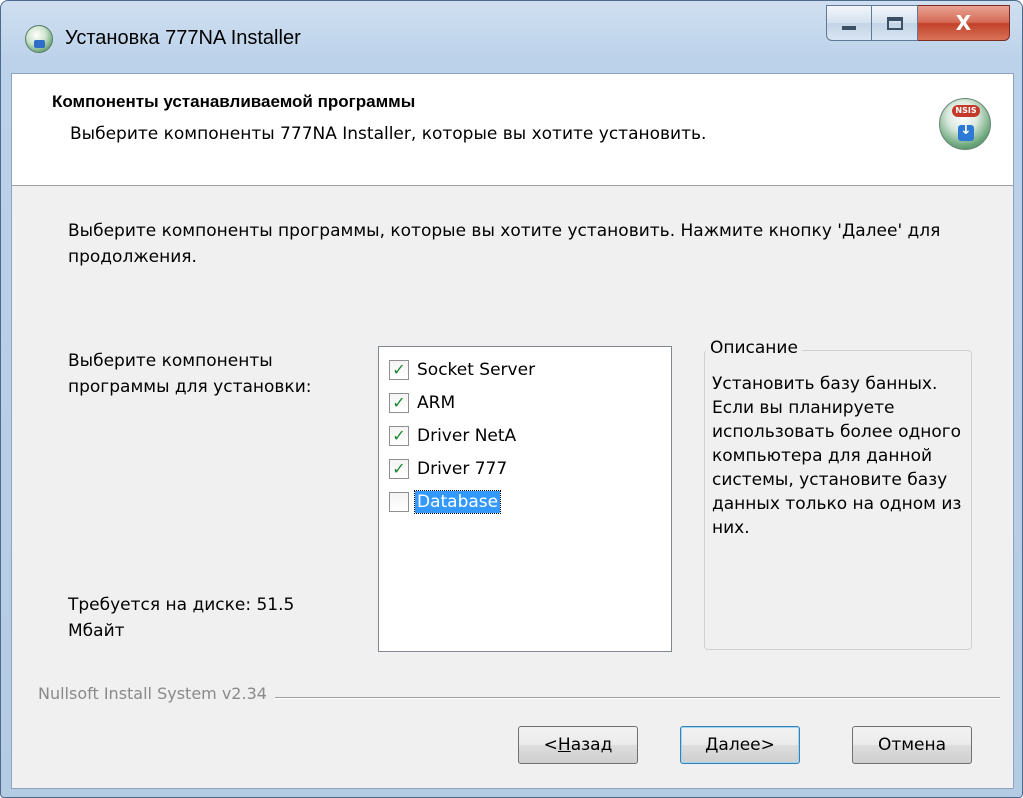  I want to click on download-arrow-icon, so click(966, 131).